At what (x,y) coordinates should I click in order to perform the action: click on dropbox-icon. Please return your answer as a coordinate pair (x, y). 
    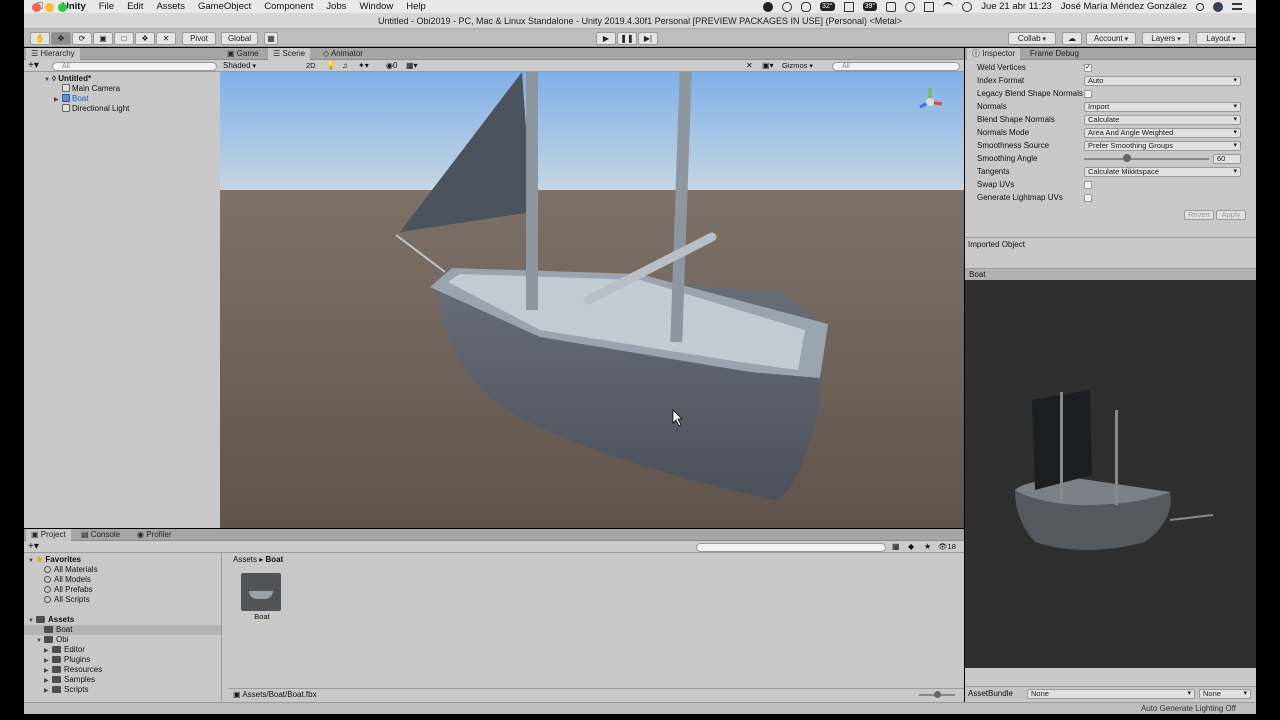
    Looking at the image, I should click on (891, 6).